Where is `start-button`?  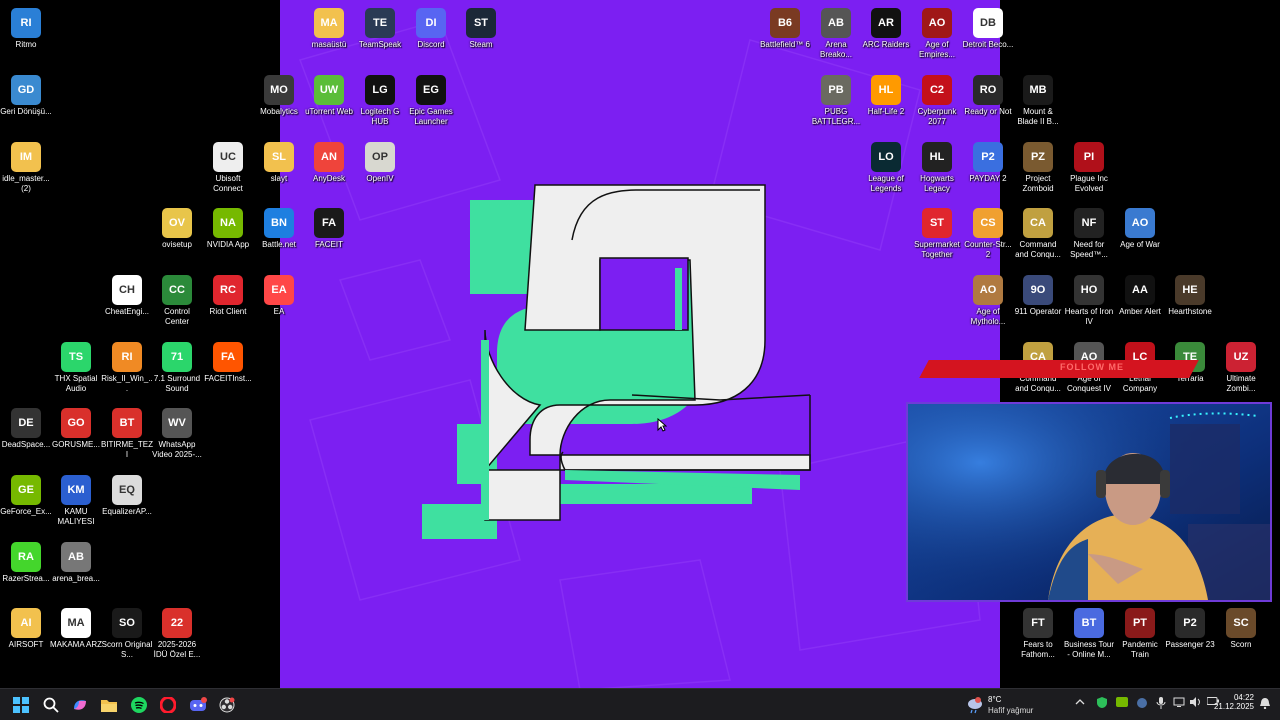
start-button is located at coordinates (21, 705).